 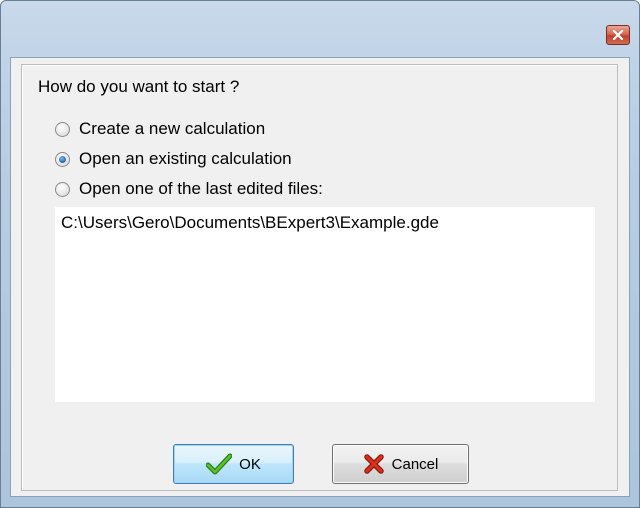 I want to click on cancel-button: Cancel, so click(x=400, y=464).